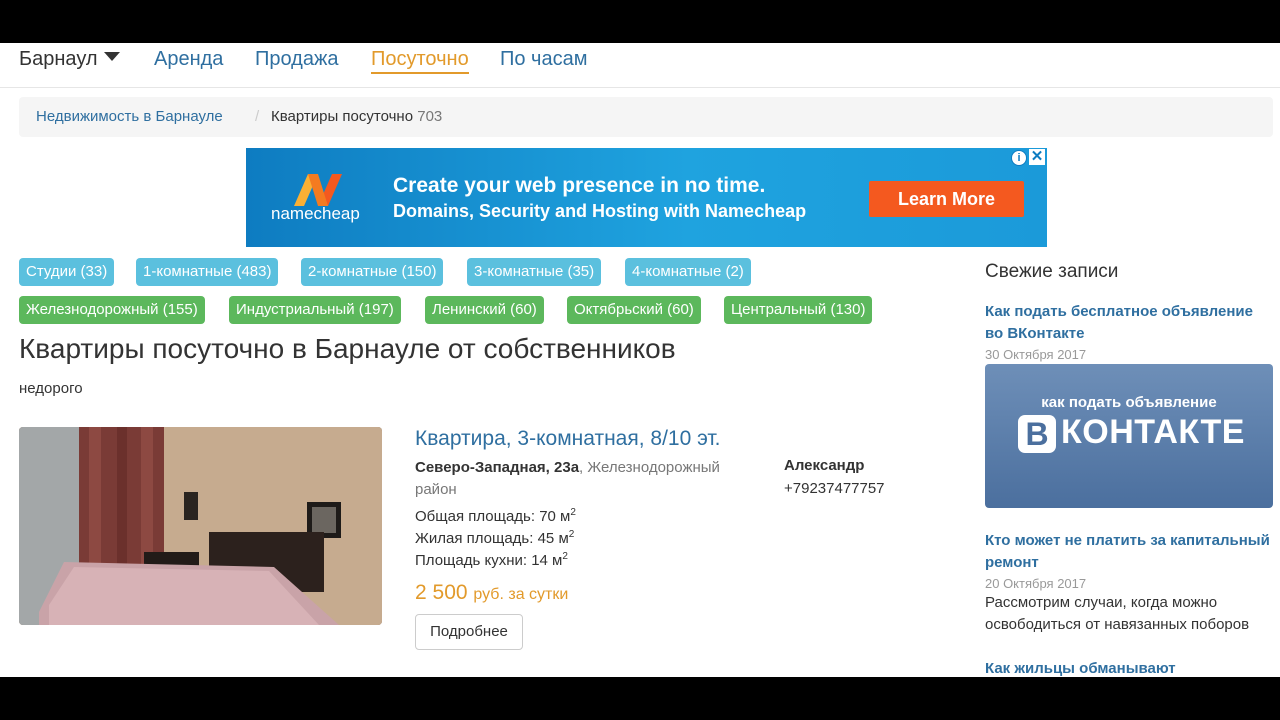 This screenshot has width=1280, height=720. Describe the element at coordinates (1036, 354) in the screenshot. I see `post-date: 30 Октября 2017` at that location.